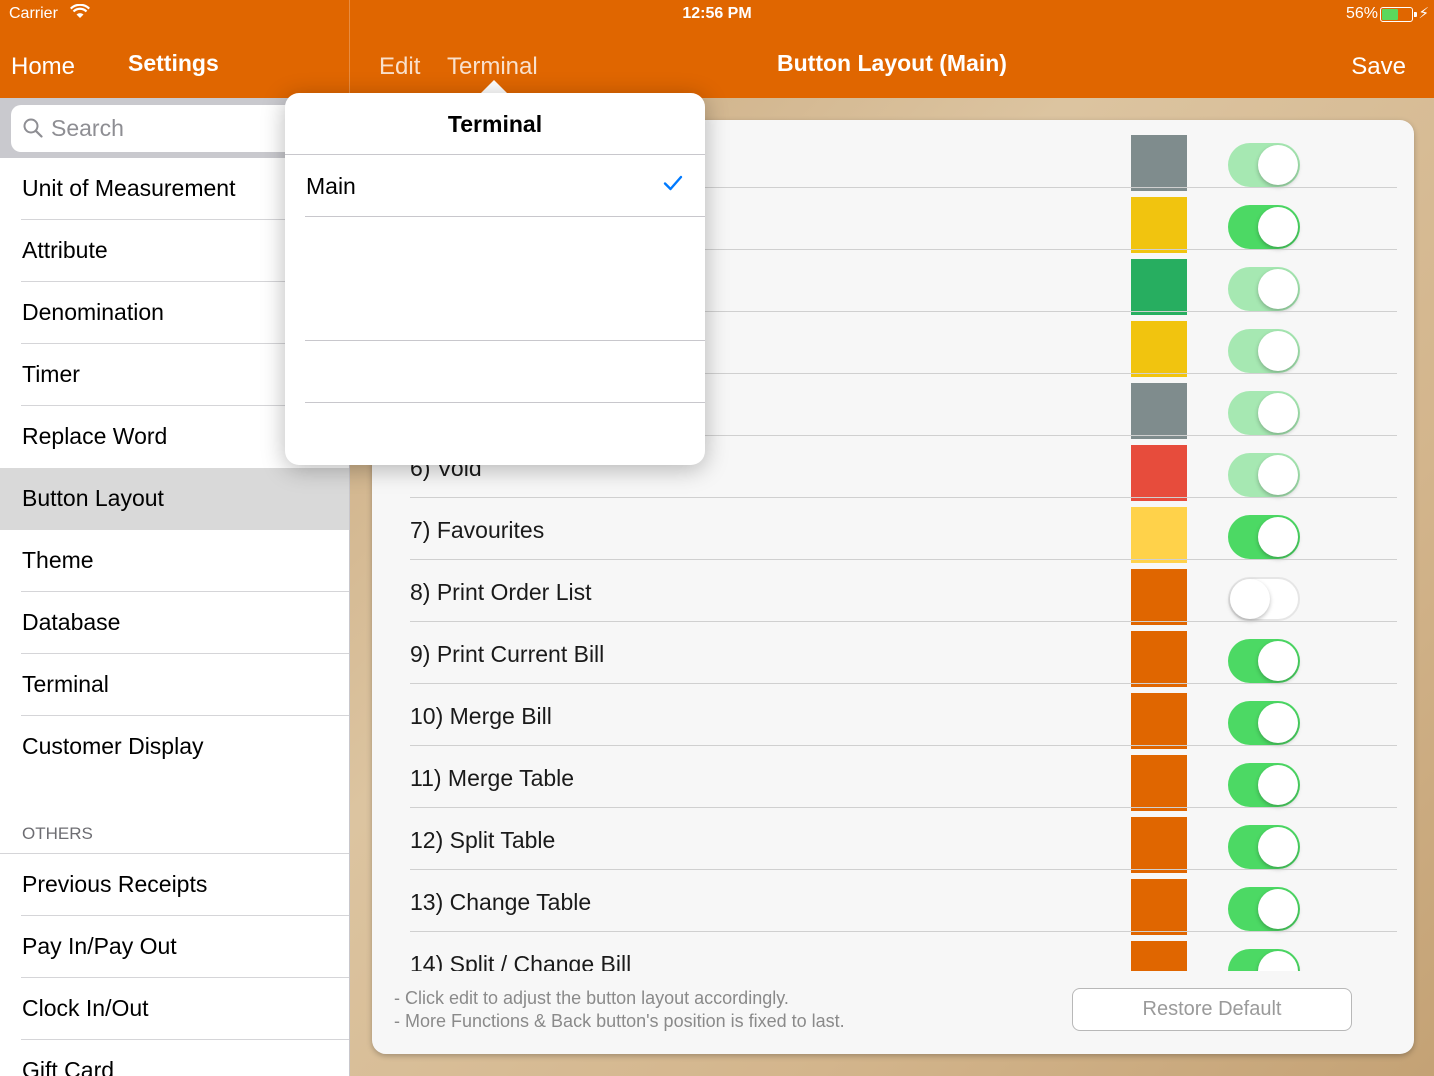  Describe the element at coordinates (174, 623) in the screenshot. I see `sidebar-item-database: Database` at that location.